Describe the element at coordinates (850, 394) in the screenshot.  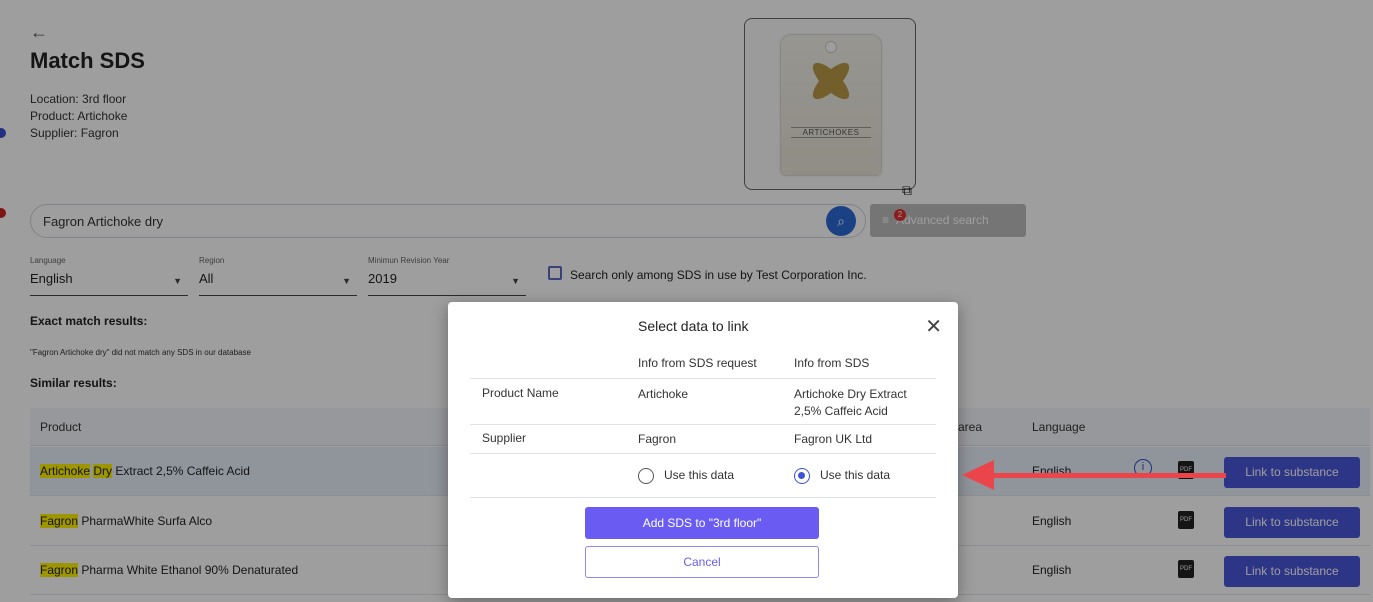
I see `sds-product-value: Artichoke Dry Extract` at that location.